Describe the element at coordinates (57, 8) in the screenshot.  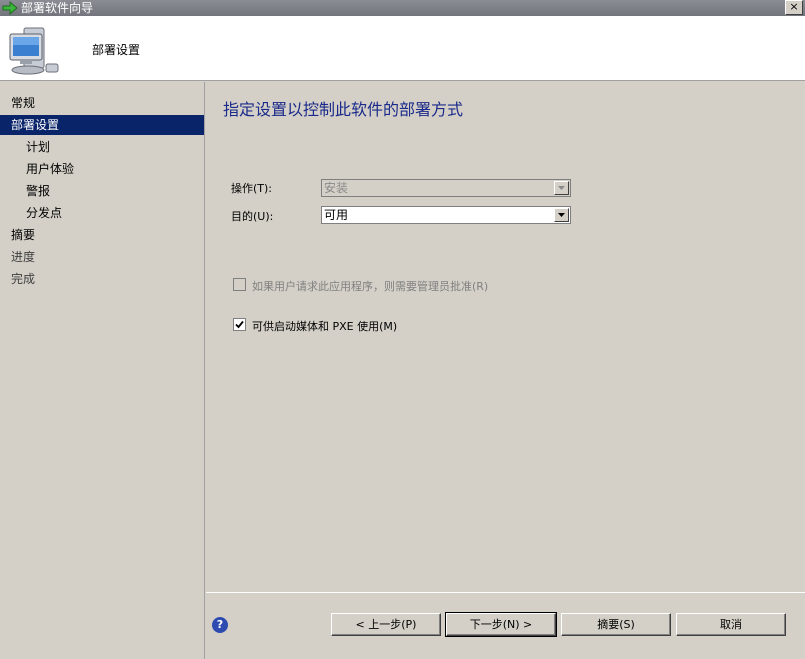
I see `window-title: 部署软件向导` at that location.